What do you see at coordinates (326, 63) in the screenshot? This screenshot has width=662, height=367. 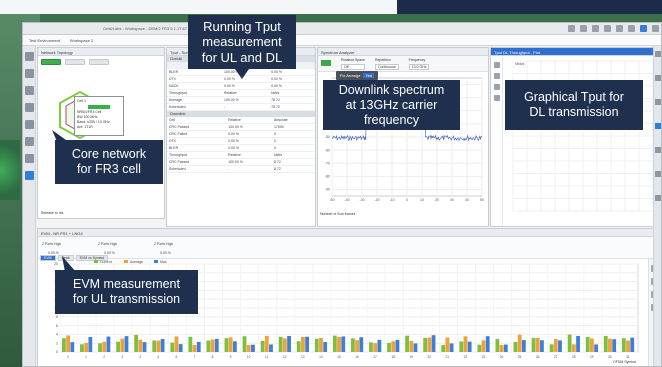 I see `spectrum-run-button` at bounding box center [326, 63].